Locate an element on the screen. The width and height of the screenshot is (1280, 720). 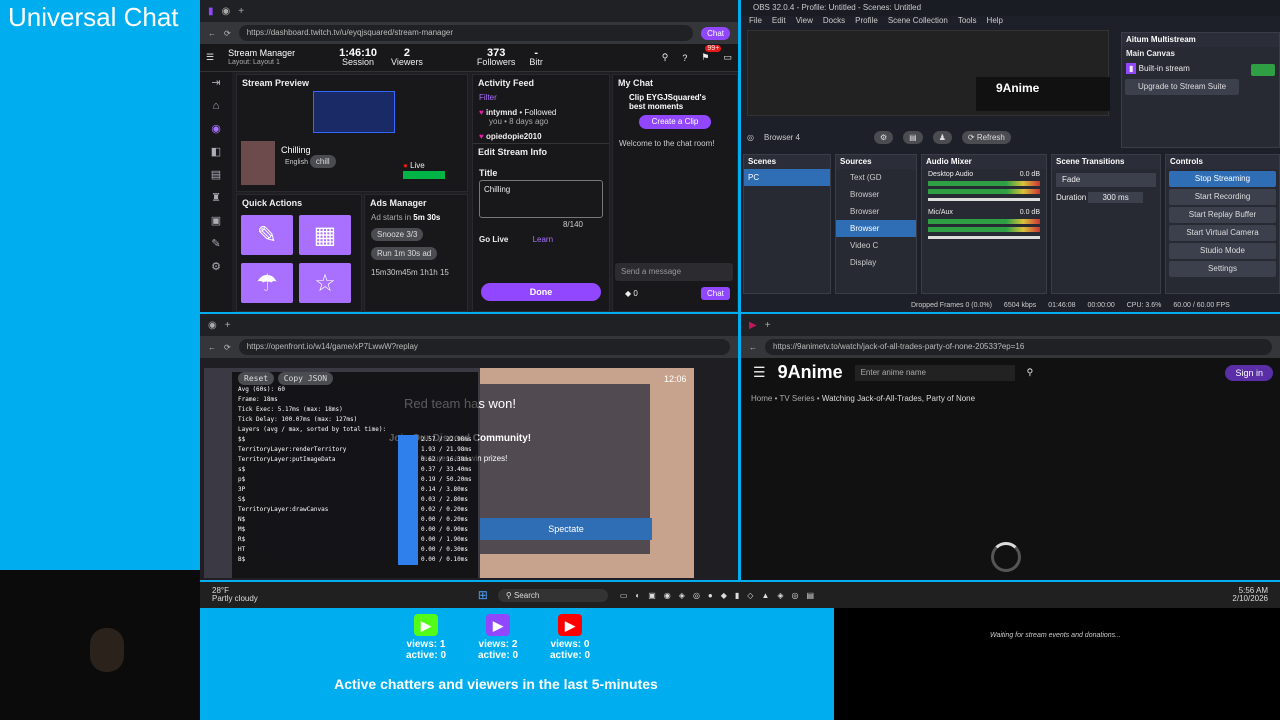
copy-json-button: Copy JSON is located at coordinates (305, 378).